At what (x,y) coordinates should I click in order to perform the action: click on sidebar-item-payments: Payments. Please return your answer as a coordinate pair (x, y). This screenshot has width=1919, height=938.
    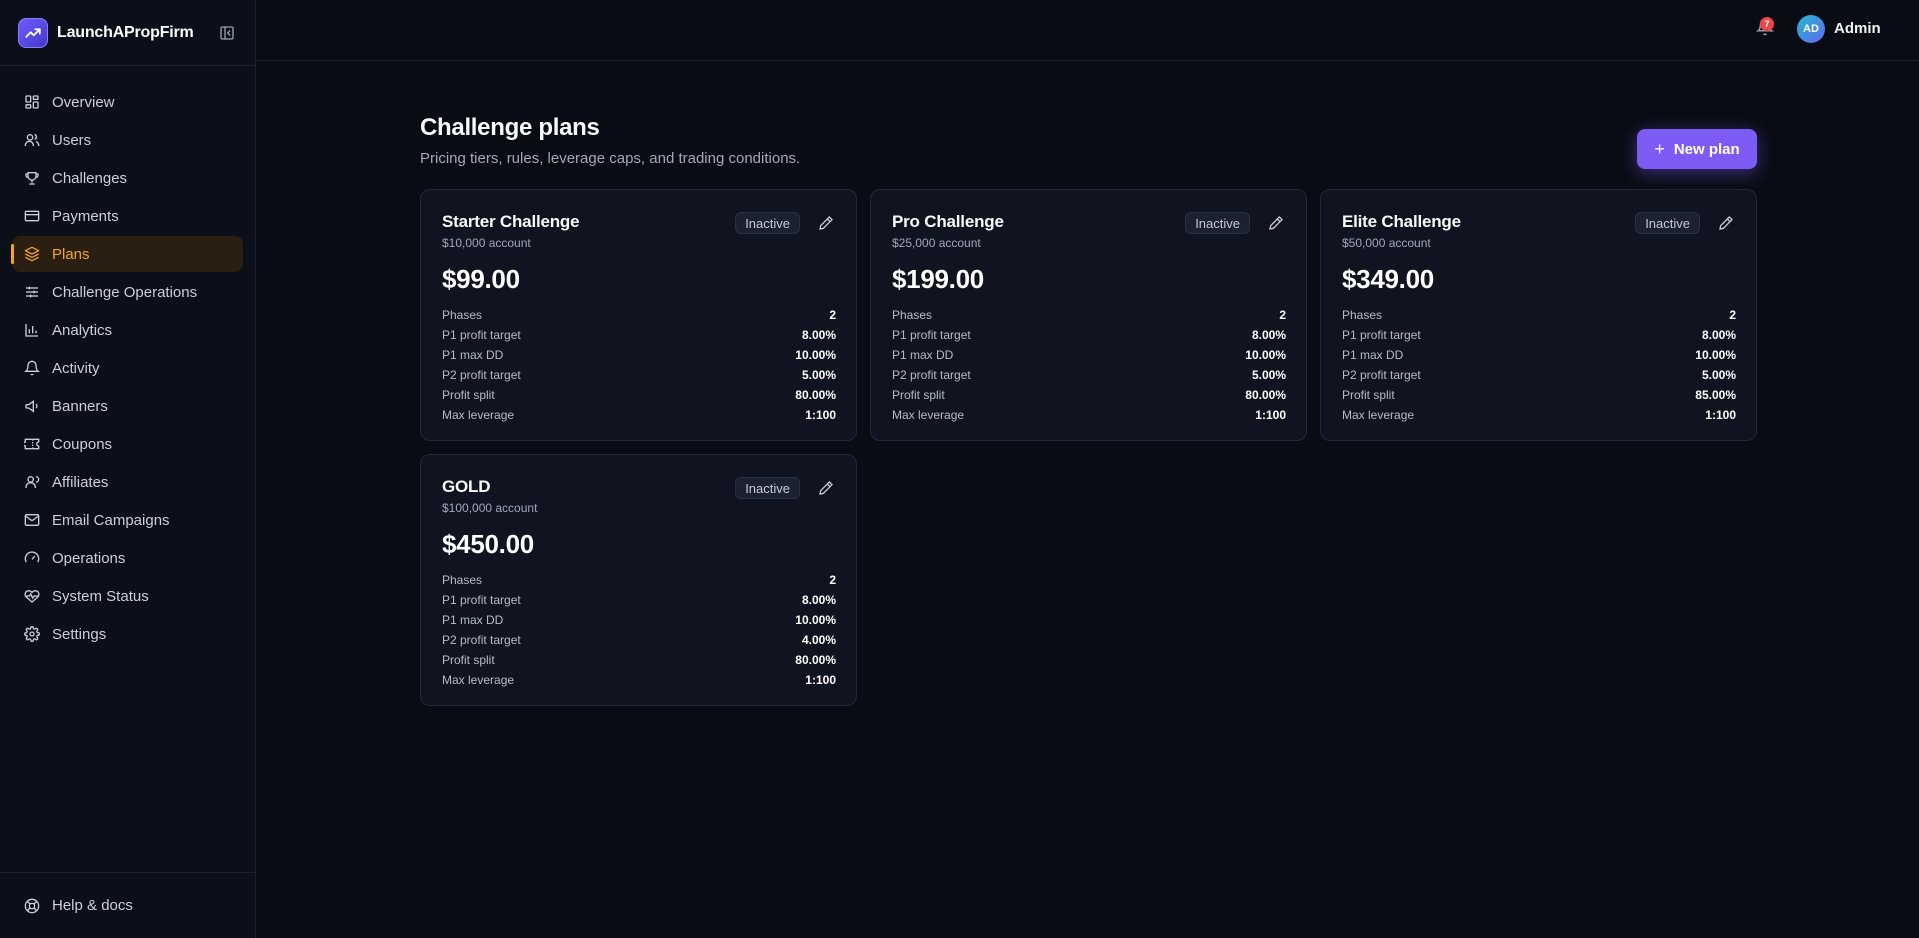
    Looking at the image, I should click on (127, 216).